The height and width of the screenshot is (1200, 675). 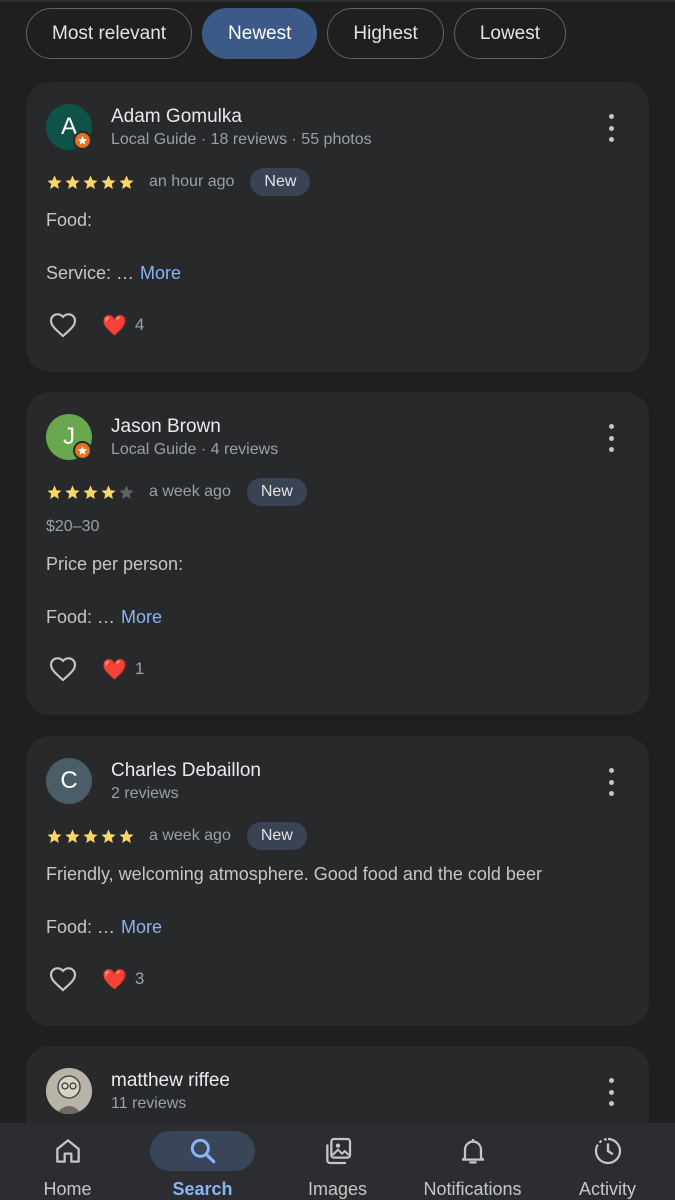 I want to click on reaction-count: 1, so click(x=139, y=668).